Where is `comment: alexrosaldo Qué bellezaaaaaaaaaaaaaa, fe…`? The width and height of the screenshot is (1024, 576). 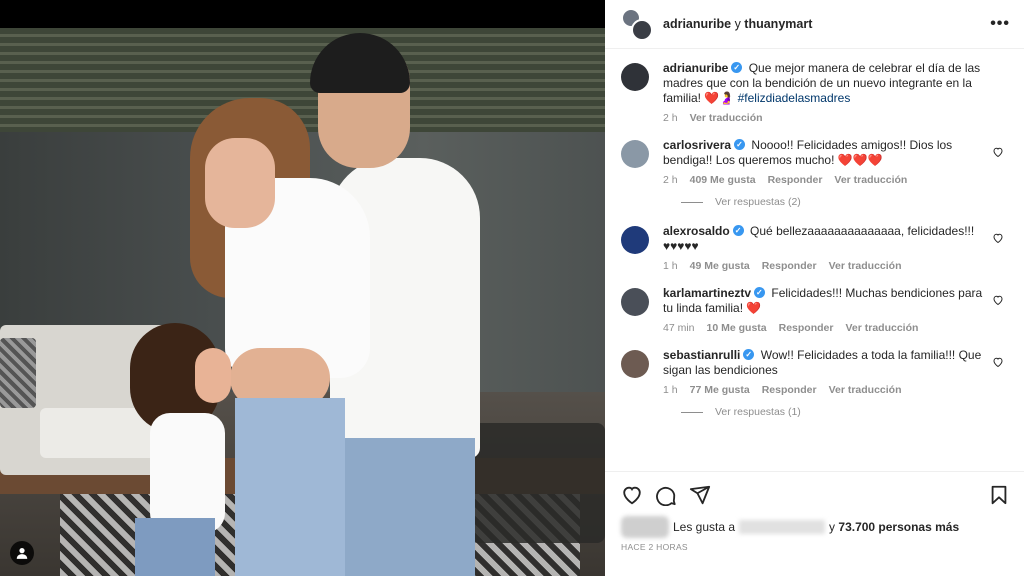
comment: alexrosaldo Qué bellezaaaaaaaaaaaaaa, fe… is located at coordinates (814, 247).